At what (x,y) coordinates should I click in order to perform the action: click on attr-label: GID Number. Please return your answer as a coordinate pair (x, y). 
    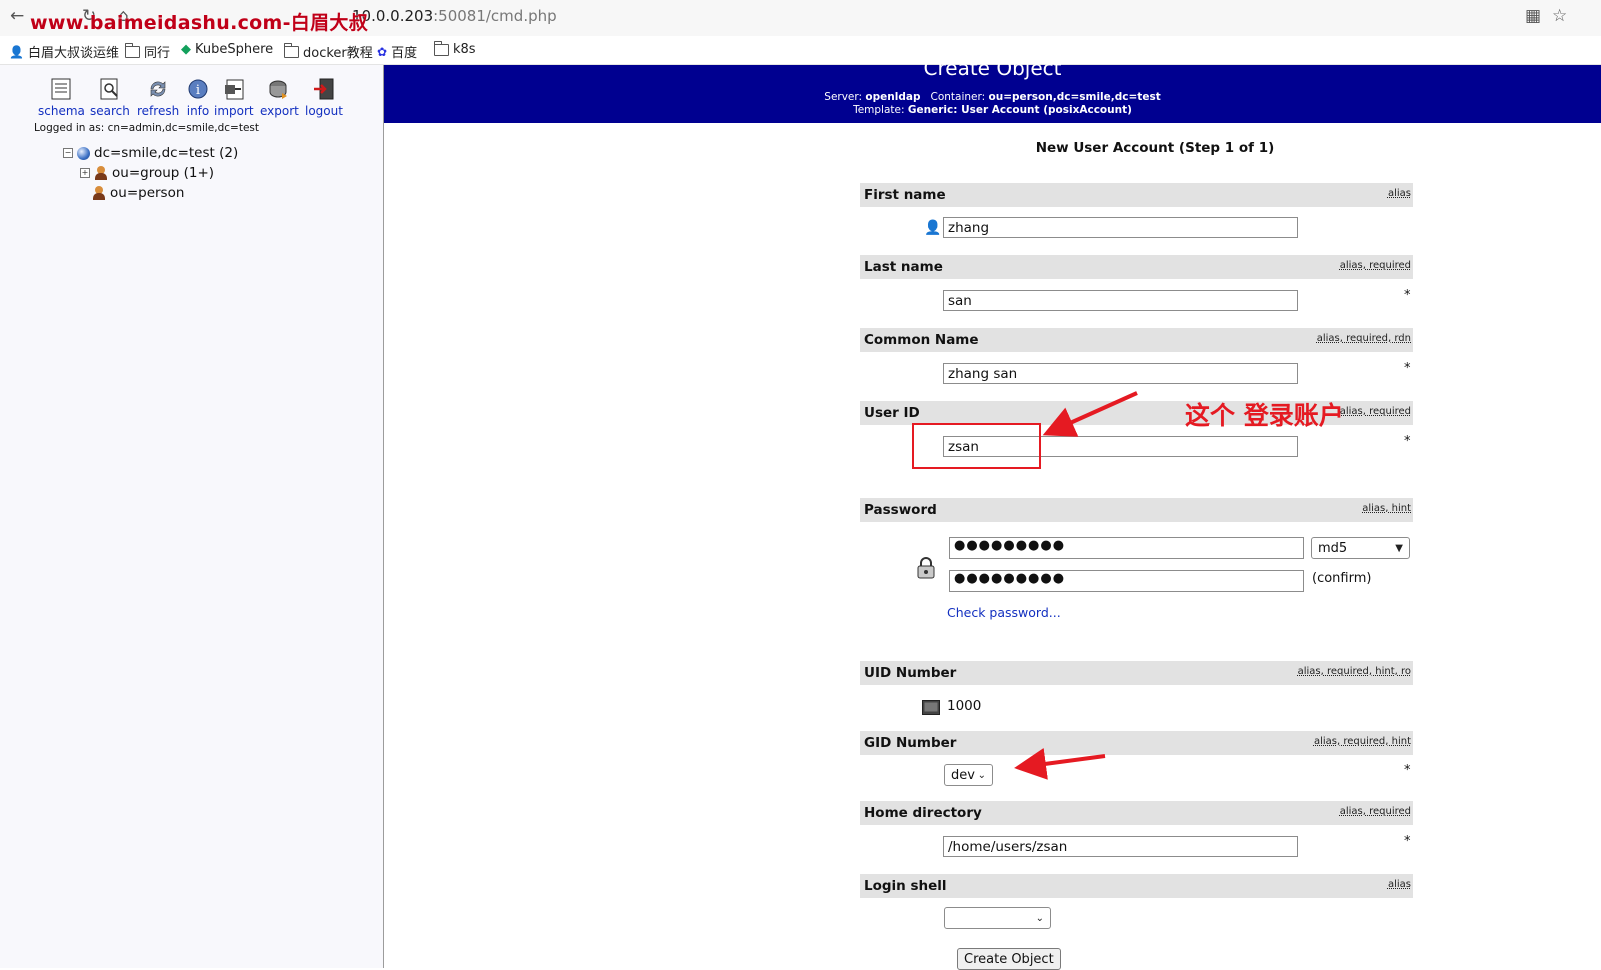
    Looking at the image, I should click on (910, 743).